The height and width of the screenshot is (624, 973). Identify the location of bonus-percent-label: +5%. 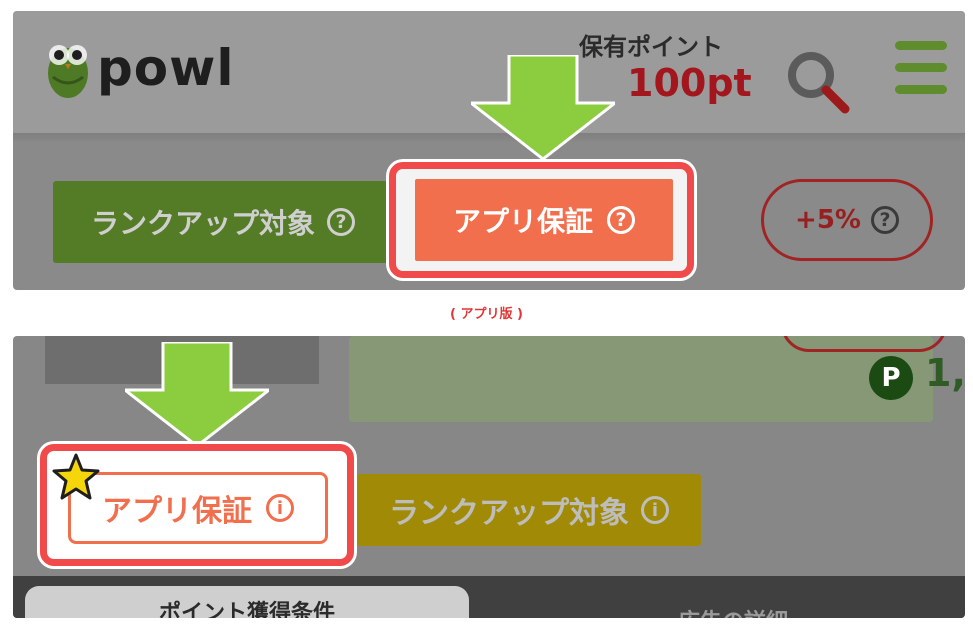
(828, 220).